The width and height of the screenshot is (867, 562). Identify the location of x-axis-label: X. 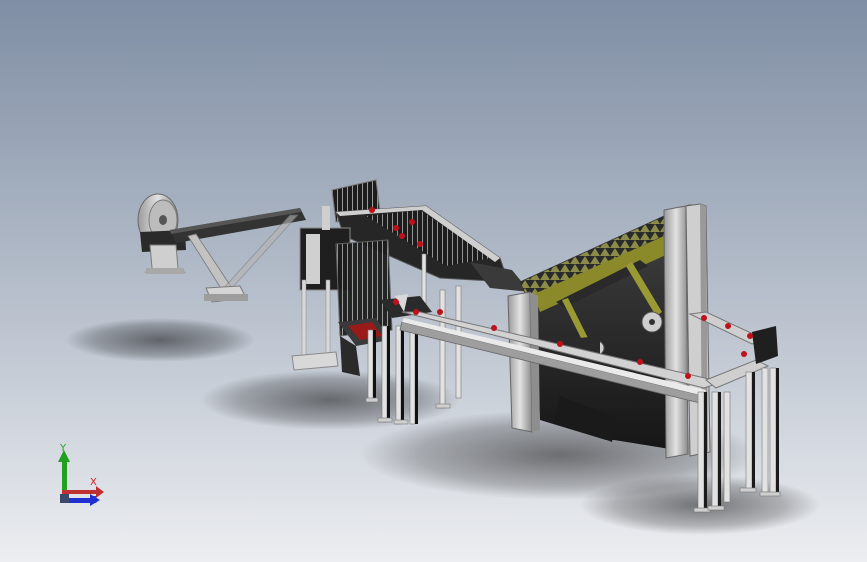
(93, 482).